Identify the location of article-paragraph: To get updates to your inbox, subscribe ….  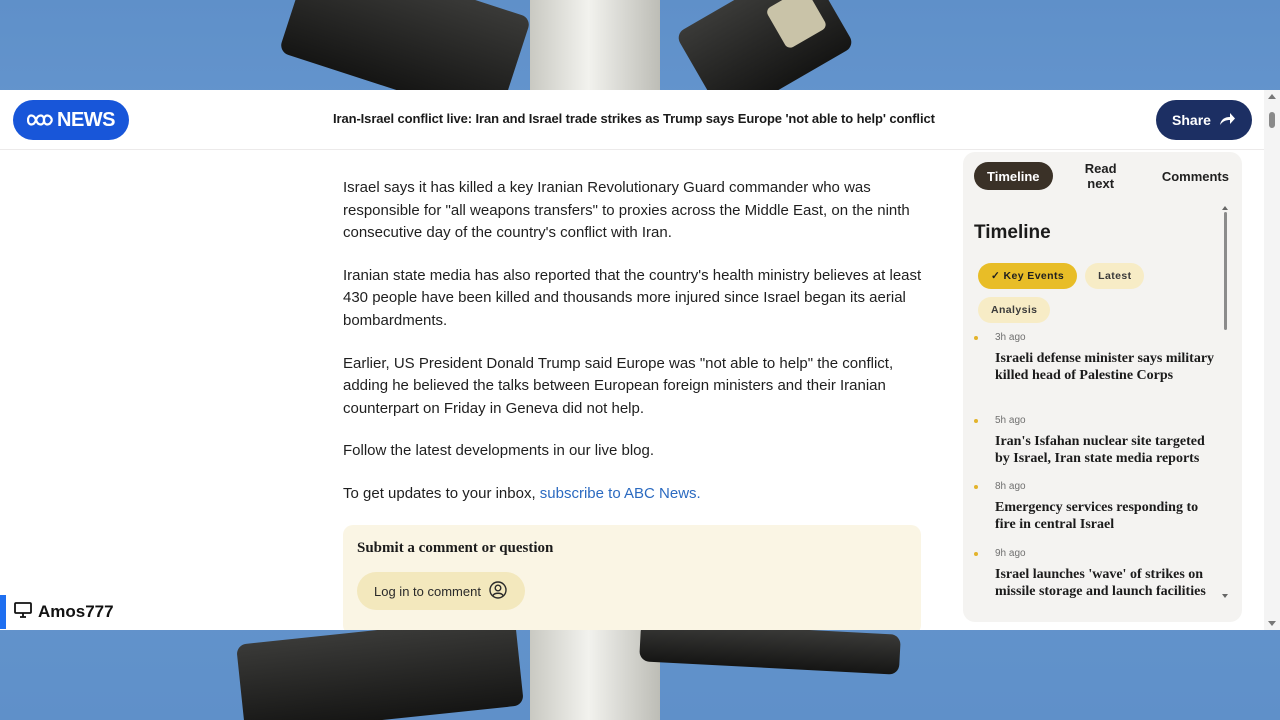
(633, 494).